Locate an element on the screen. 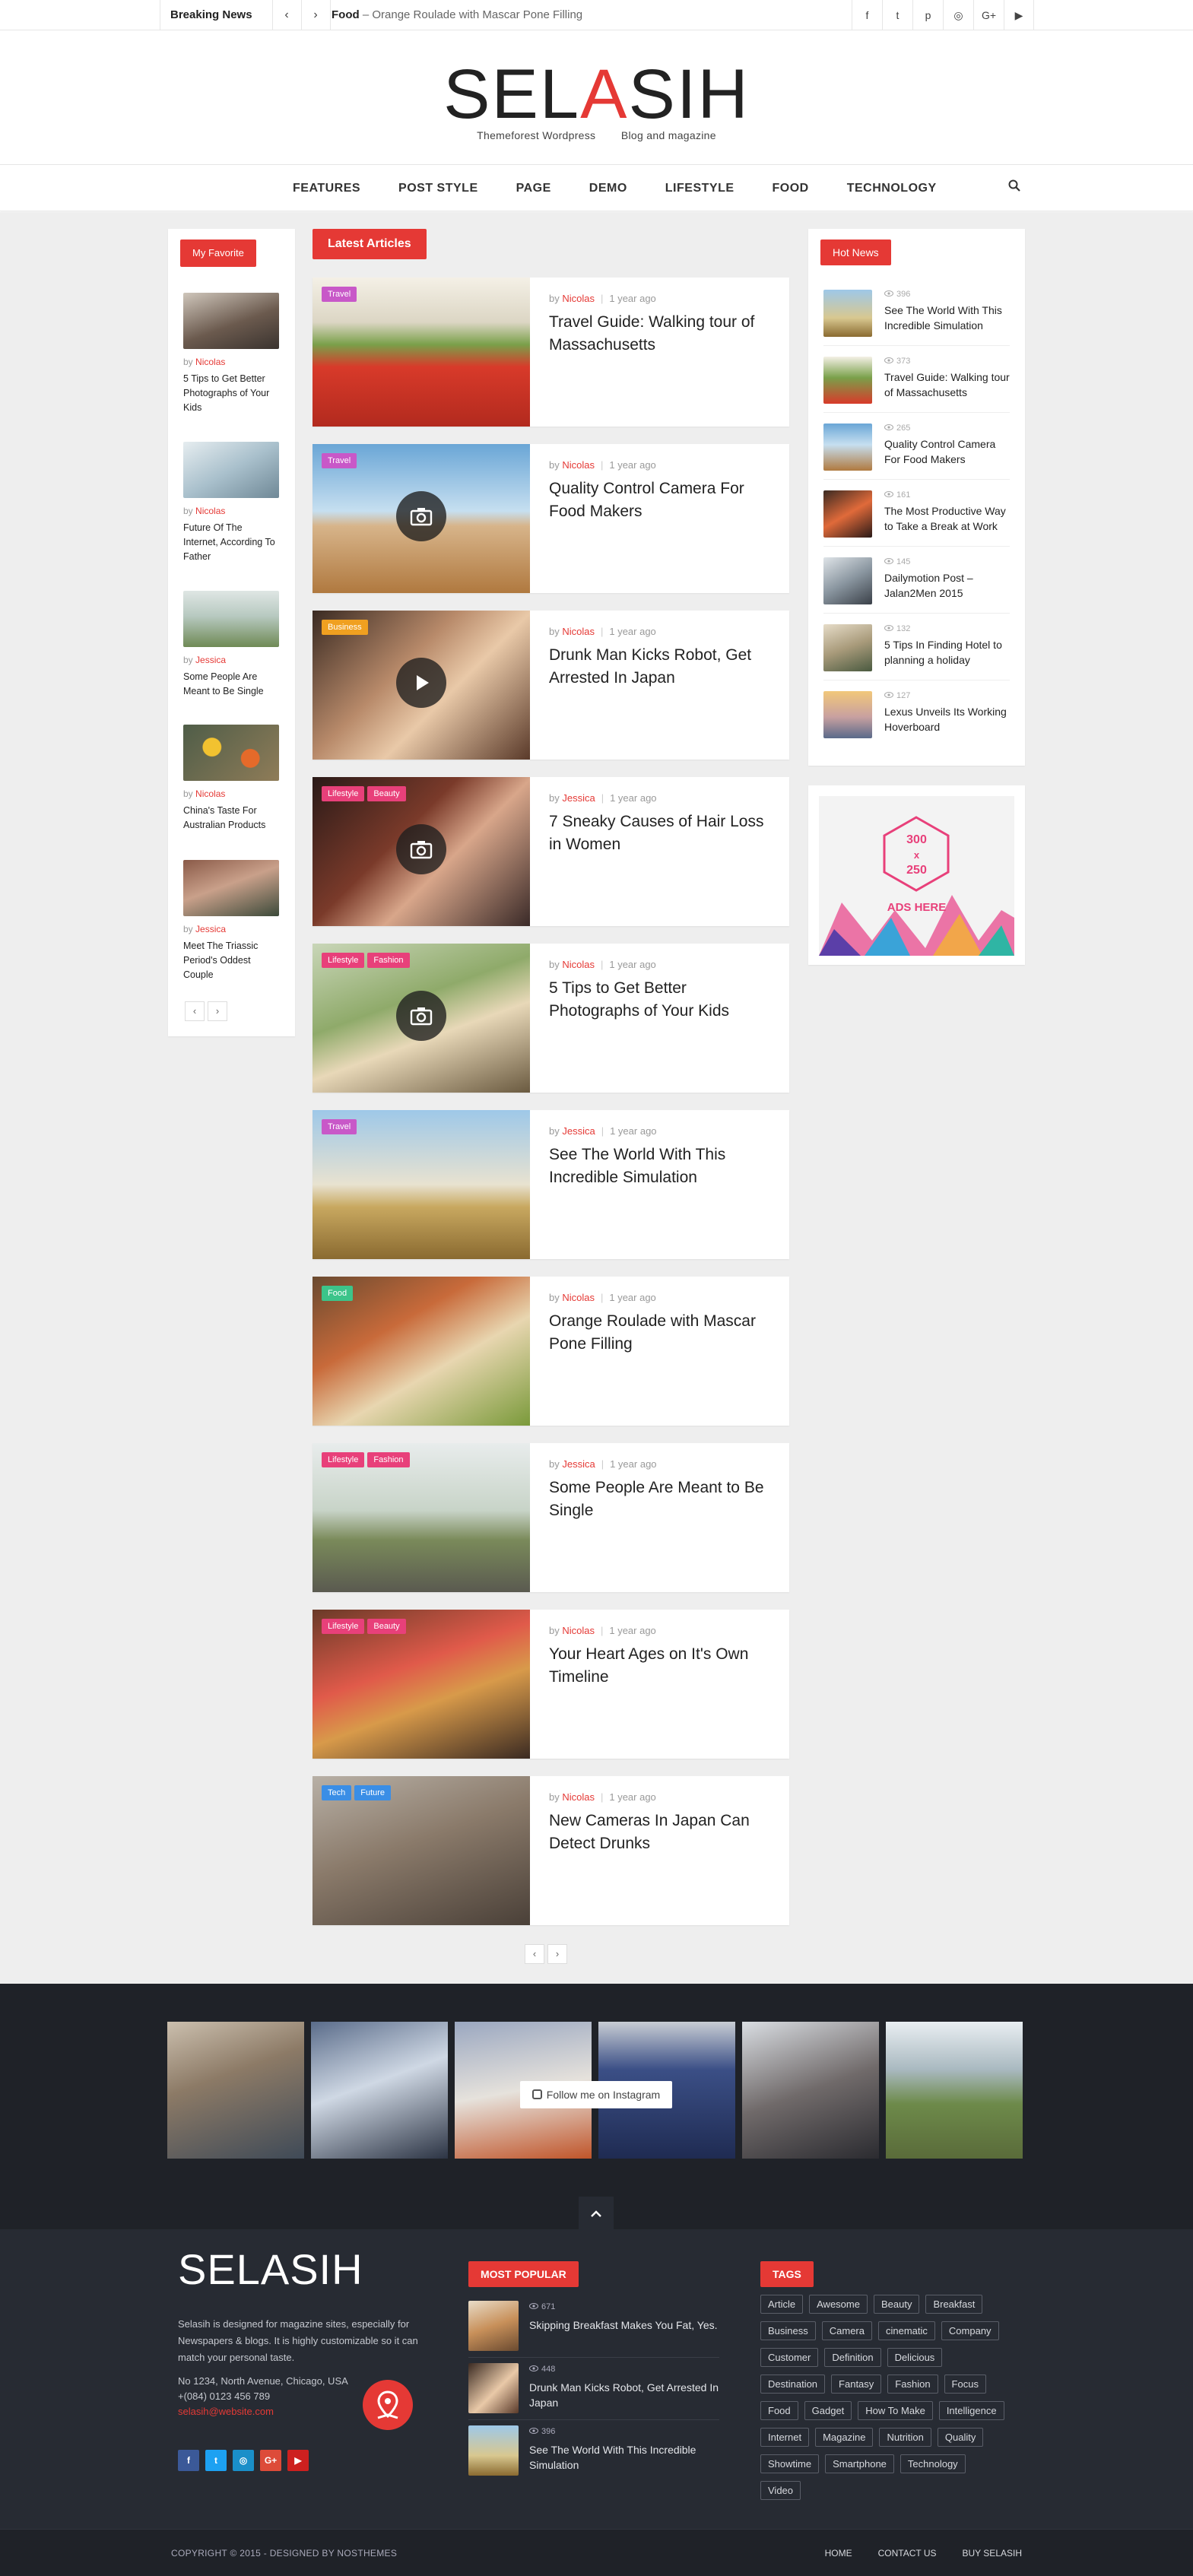 The image size is (1193, 2576). article-title: Quality Control Camera For Food Makers is located at coordinates (663, 500).